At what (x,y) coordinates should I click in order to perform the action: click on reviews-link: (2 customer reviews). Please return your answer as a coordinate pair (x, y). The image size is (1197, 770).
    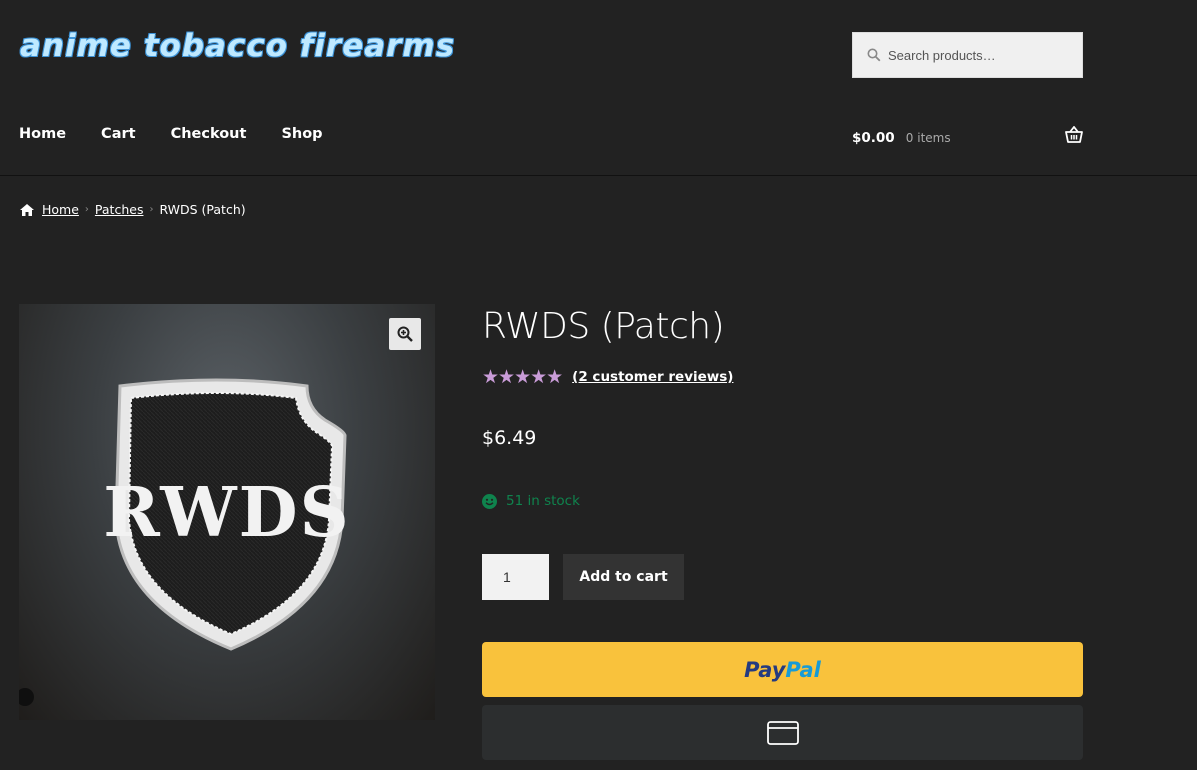
    Looking at the image, I should click on (652, 377).